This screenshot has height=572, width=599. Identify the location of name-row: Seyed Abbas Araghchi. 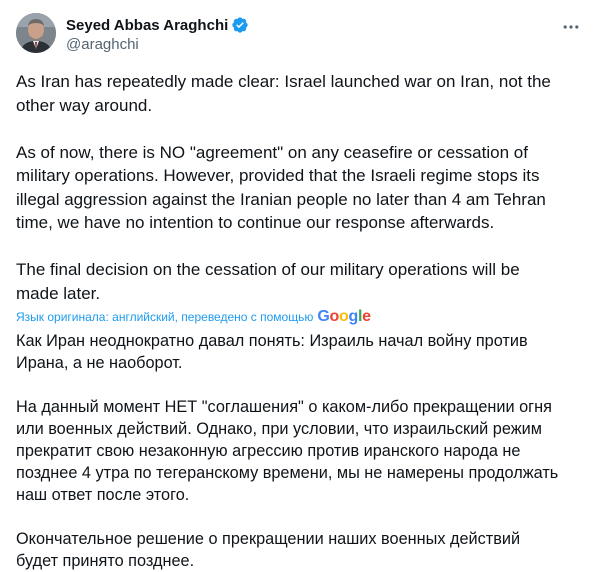
(157, 25).